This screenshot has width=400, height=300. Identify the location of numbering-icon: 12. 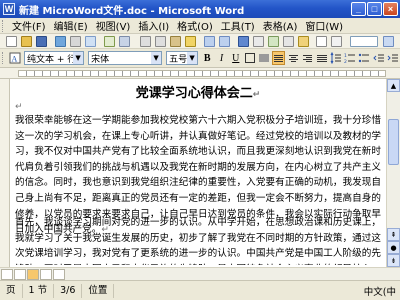
(350, 58).